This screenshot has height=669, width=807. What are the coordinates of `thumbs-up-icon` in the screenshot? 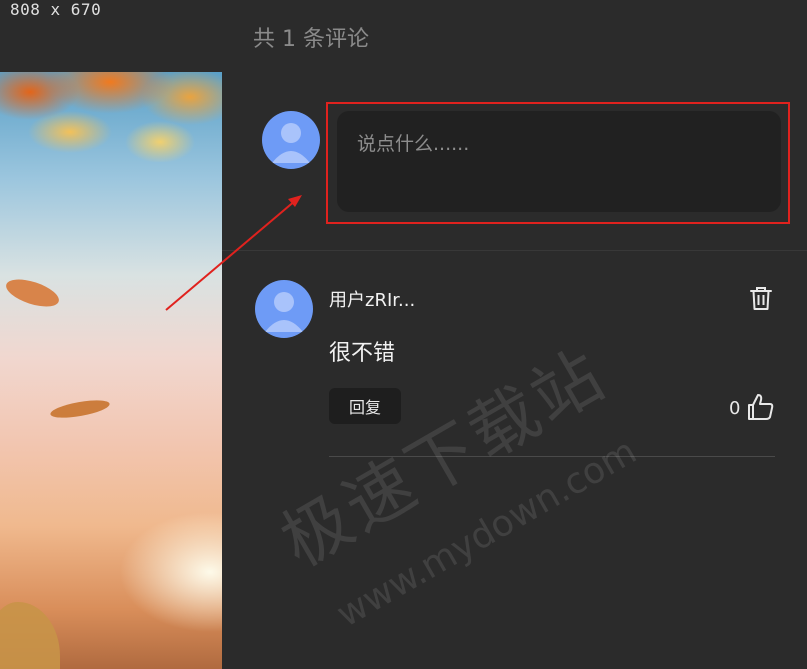 It's located at (760, 407).